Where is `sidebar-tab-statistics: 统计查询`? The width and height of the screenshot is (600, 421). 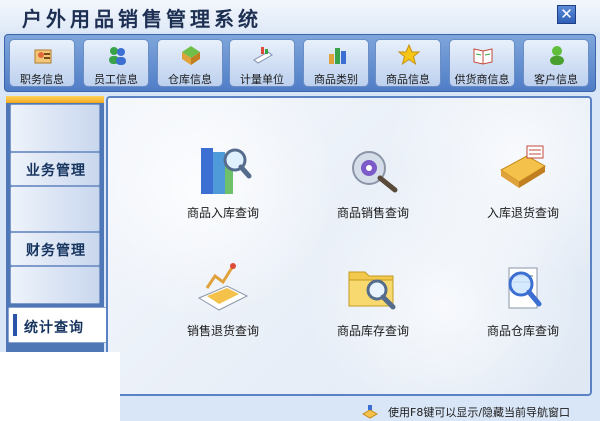
sidebar-tab-statistics: 统计查询 is located at coordinates (58, 325).